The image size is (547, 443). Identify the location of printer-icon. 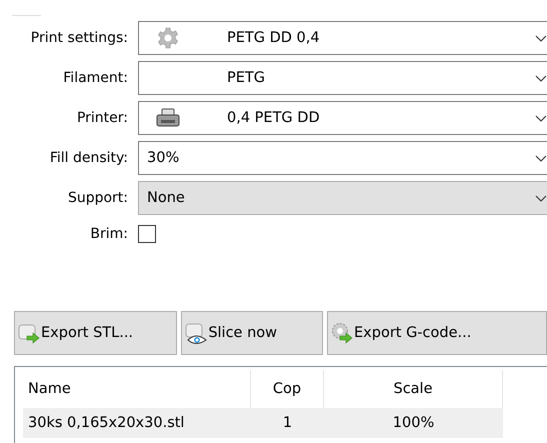
(168, 118).